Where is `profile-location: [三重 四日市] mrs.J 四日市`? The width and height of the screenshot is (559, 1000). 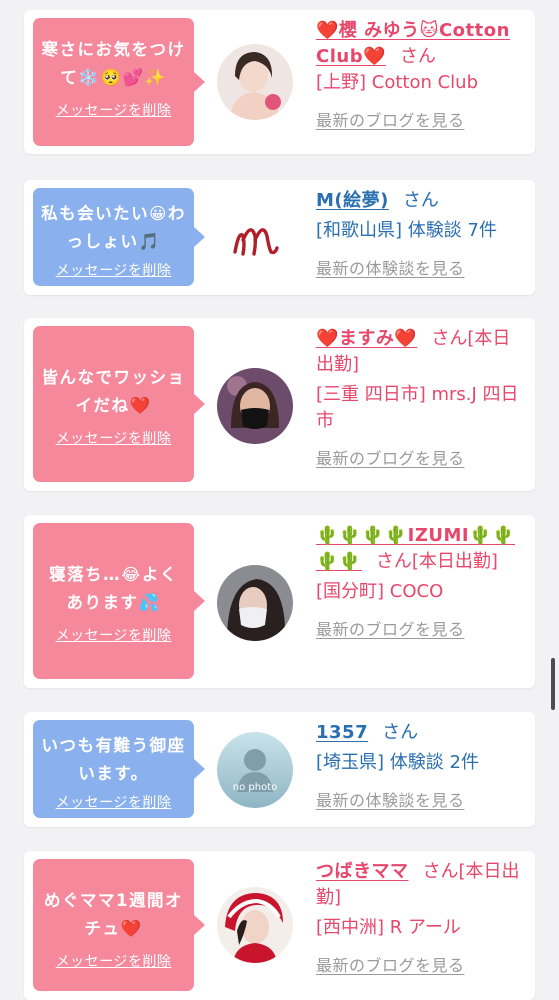 profile-location: [三重 四日市] mrs.J 四日市 is located at coordinates (417, 407).